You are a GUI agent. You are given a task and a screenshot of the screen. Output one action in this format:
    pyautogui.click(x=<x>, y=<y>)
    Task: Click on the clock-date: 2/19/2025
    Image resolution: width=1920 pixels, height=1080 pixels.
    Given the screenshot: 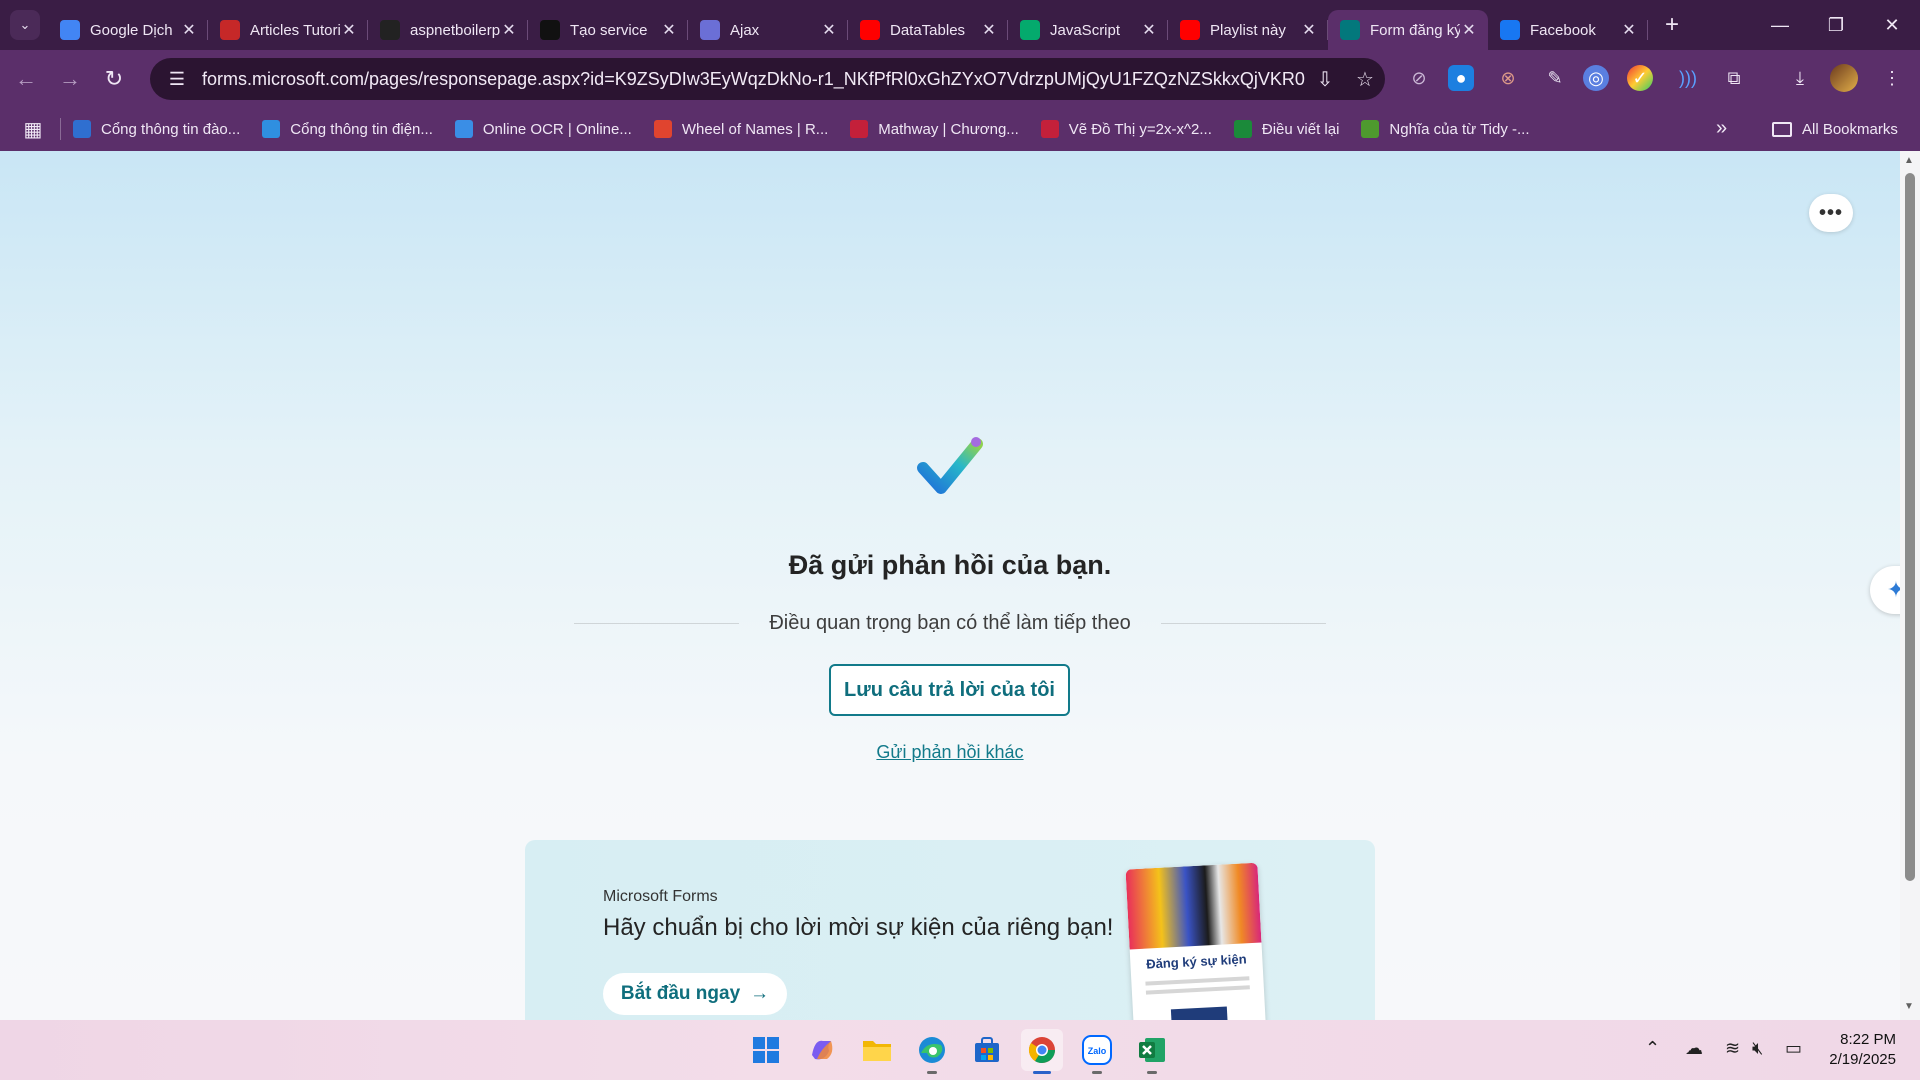 What is the action you would take?
    pyautogui.click(x=1862, y=1059)
    